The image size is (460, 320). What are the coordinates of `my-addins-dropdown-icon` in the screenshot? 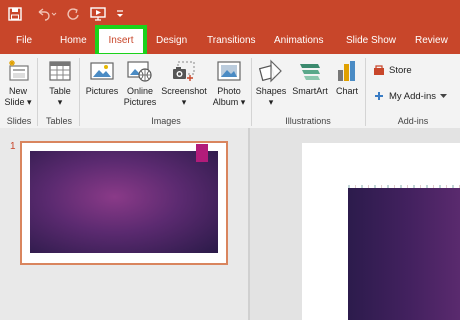 It's located at (443, 95).